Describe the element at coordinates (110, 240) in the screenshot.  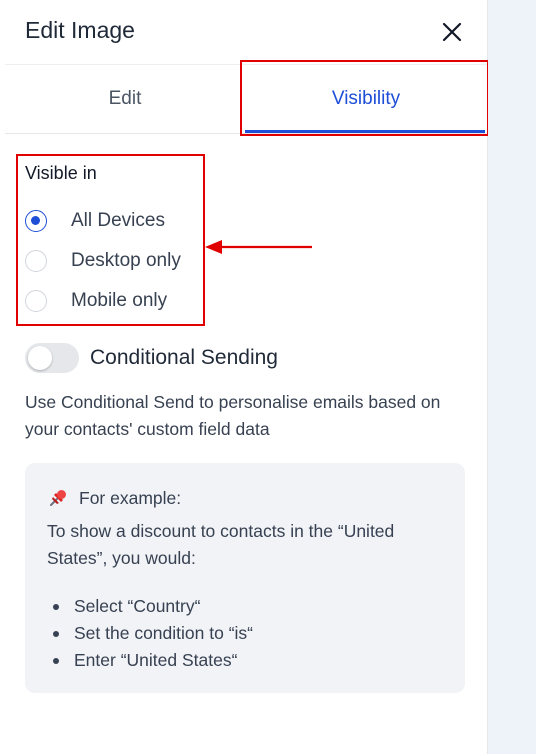
I see `annotation-highlight-visibility` at that location.